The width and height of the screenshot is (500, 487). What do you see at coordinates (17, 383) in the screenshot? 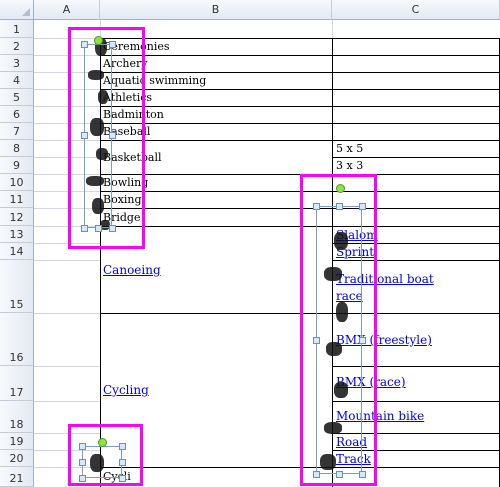
I see `row-header-17: 17` at bounding box center [17, 383].